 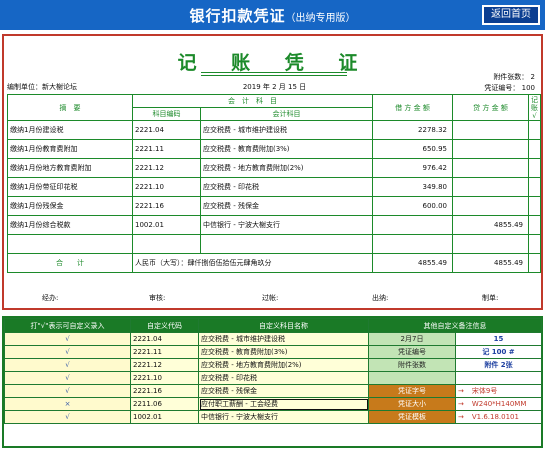 I want to click on voucher-row: 缴纳1月份带征印花税 2221.10 应交税费 - 印花税 349.80, so click(x=274, y=187).